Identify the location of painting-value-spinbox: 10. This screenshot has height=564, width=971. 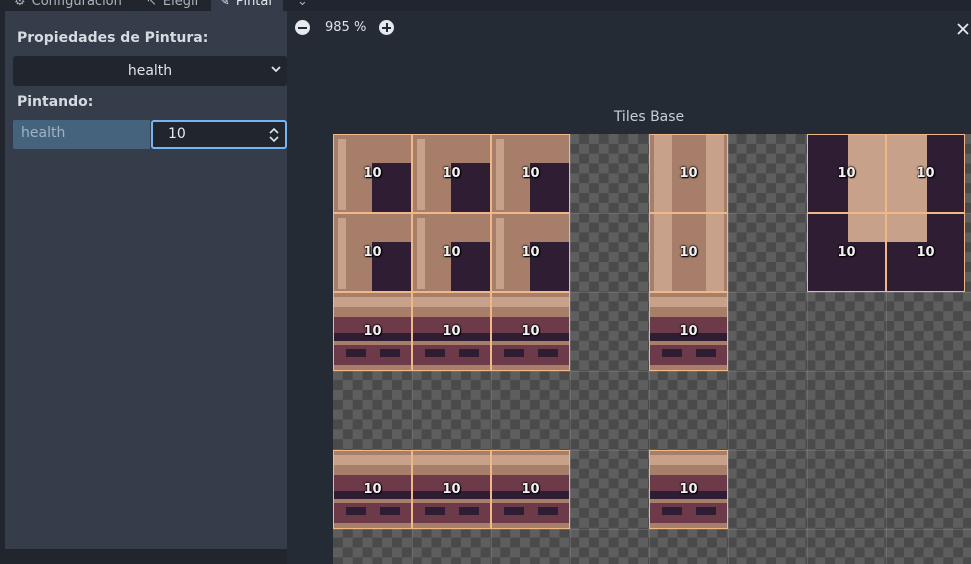
(219, 134).